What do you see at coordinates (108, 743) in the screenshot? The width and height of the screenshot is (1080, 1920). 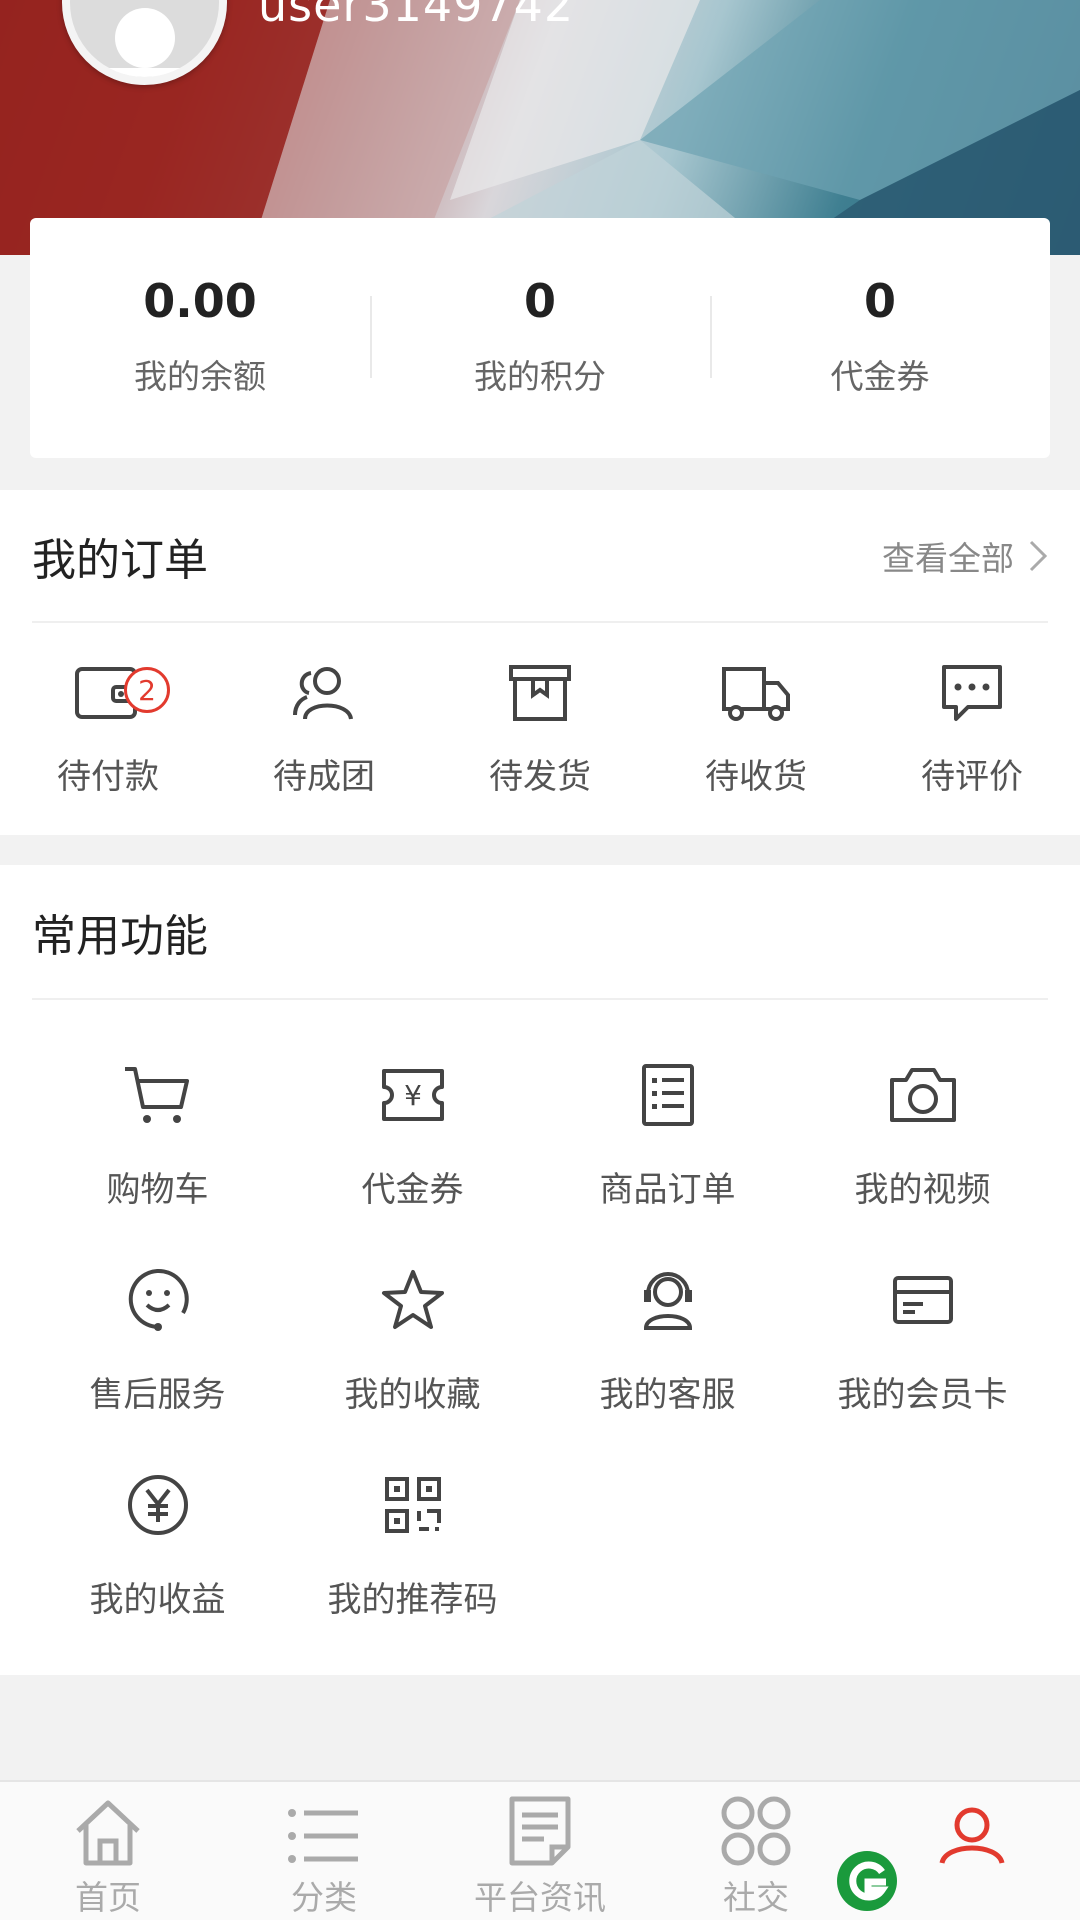 I see `order-pending-payment: 2 待付款` at bounding box center [108, 743].